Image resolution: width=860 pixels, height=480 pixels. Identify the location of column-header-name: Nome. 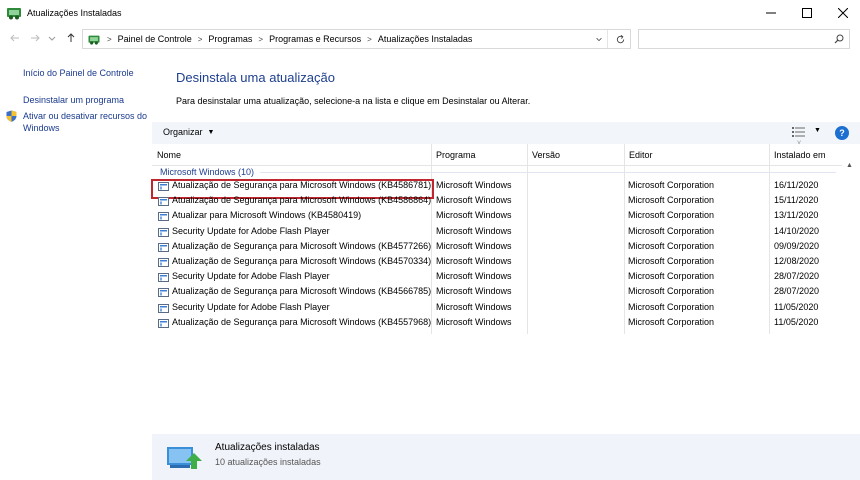
(292, 155).